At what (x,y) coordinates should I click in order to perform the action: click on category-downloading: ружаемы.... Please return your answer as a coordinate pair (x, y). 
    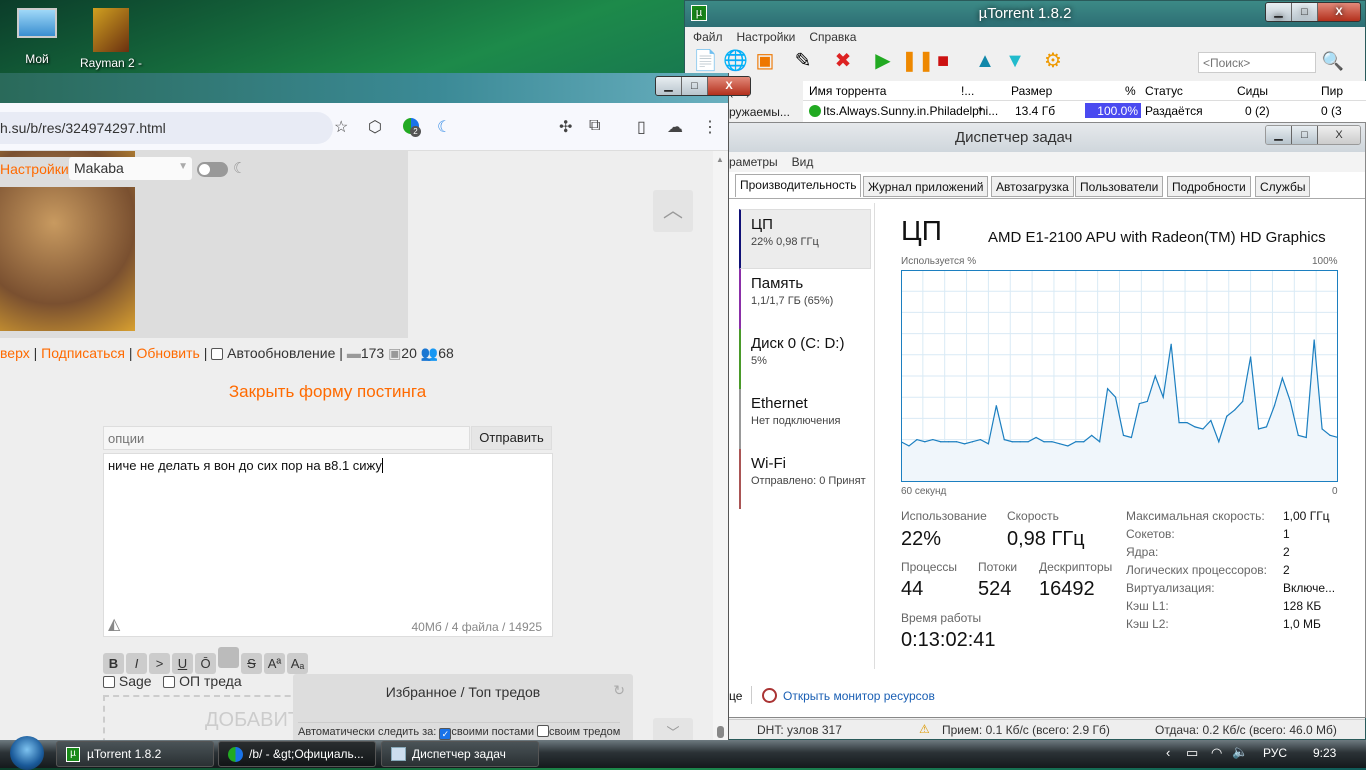
    Looking at the image, I should click on (764, 112).